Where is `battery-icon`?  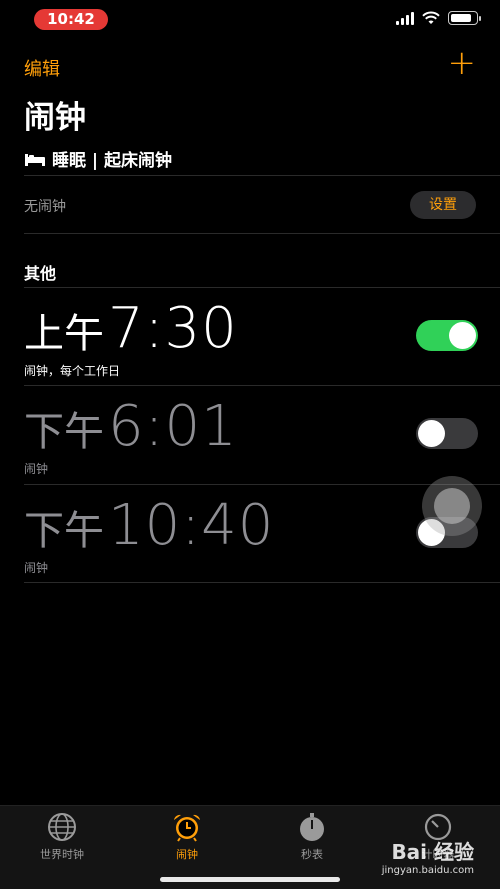
battery-icon is located at coordinates (464, 18).